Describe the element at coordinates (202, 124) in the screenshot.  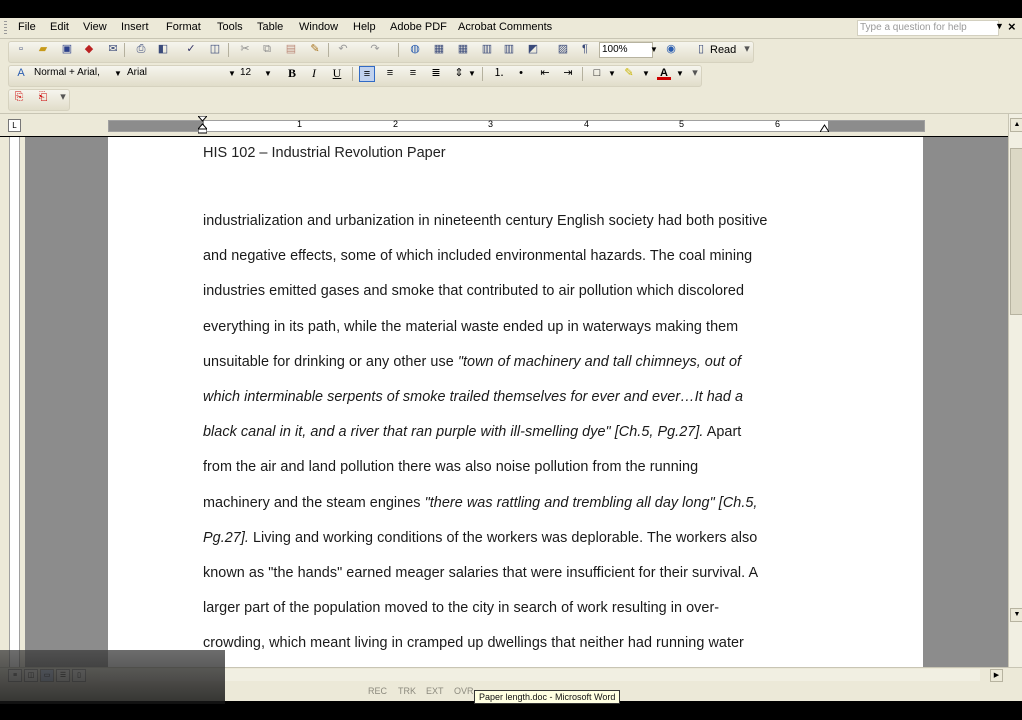
I see `indent-marker` at that location.